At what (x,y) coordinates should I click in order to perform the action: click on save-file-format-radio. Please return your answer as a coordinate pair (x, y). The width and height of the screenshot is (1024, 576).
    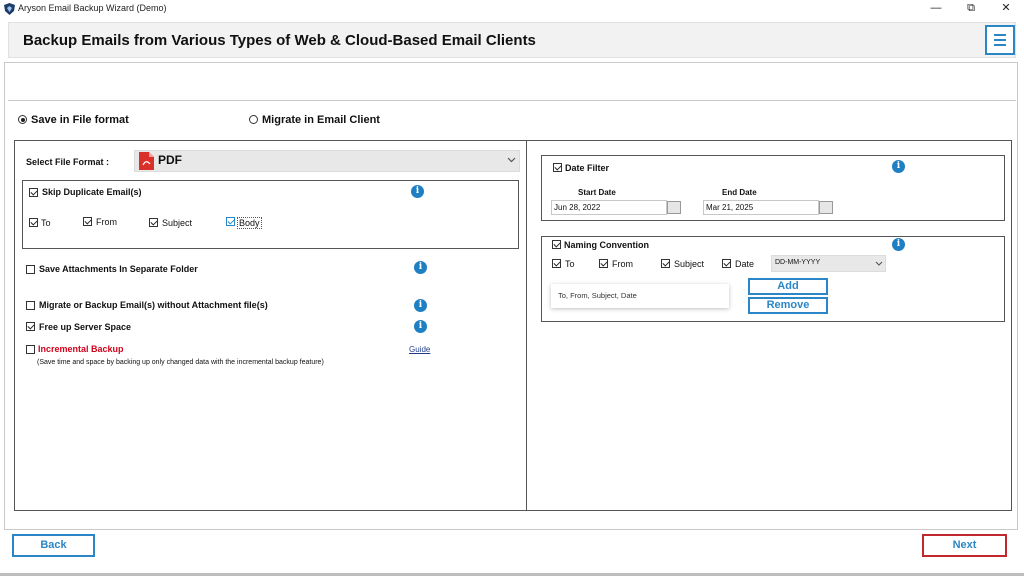
    Looking at the image, I should click on (22, 119).